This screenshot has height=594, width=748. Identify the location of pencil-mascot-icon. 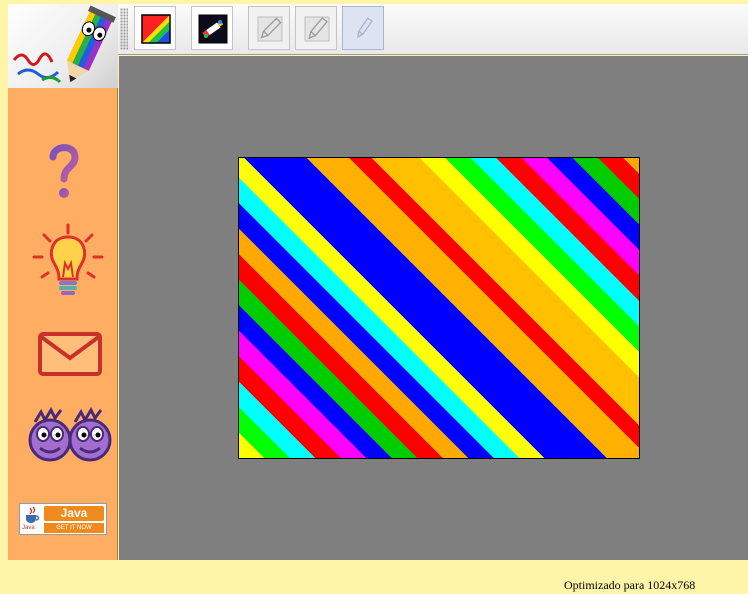
(64, 44).